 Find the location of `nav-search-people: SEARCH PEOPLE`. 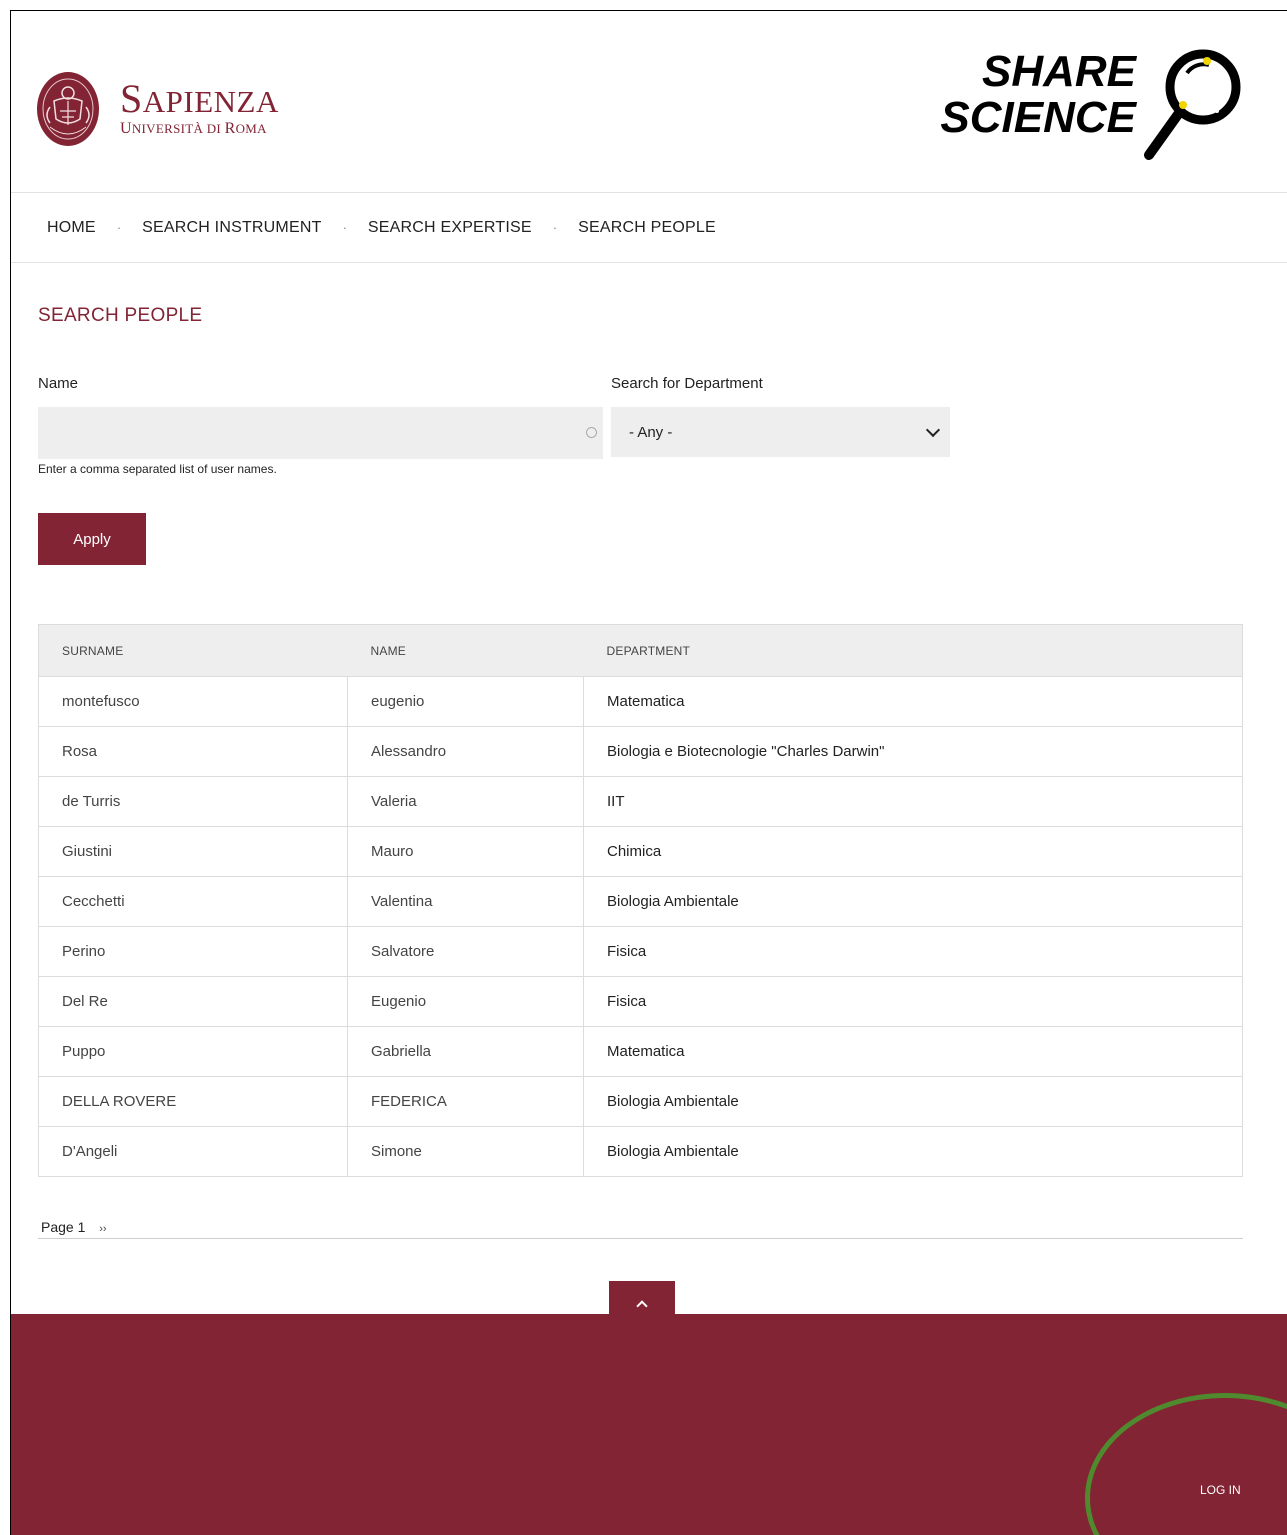

nav-search-people: SEARCH PEOPLE is located at coordinates (647, 228).